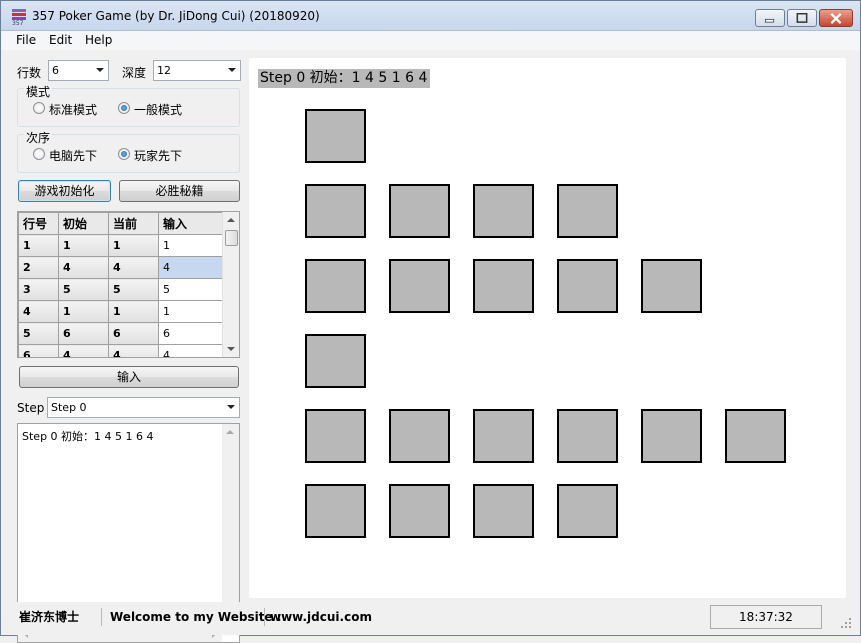 The width and height of the screenshot is (861, 643). Describe the element at coordinates (124, 154) in the screenshot. I see `radio-player-first` at that location.